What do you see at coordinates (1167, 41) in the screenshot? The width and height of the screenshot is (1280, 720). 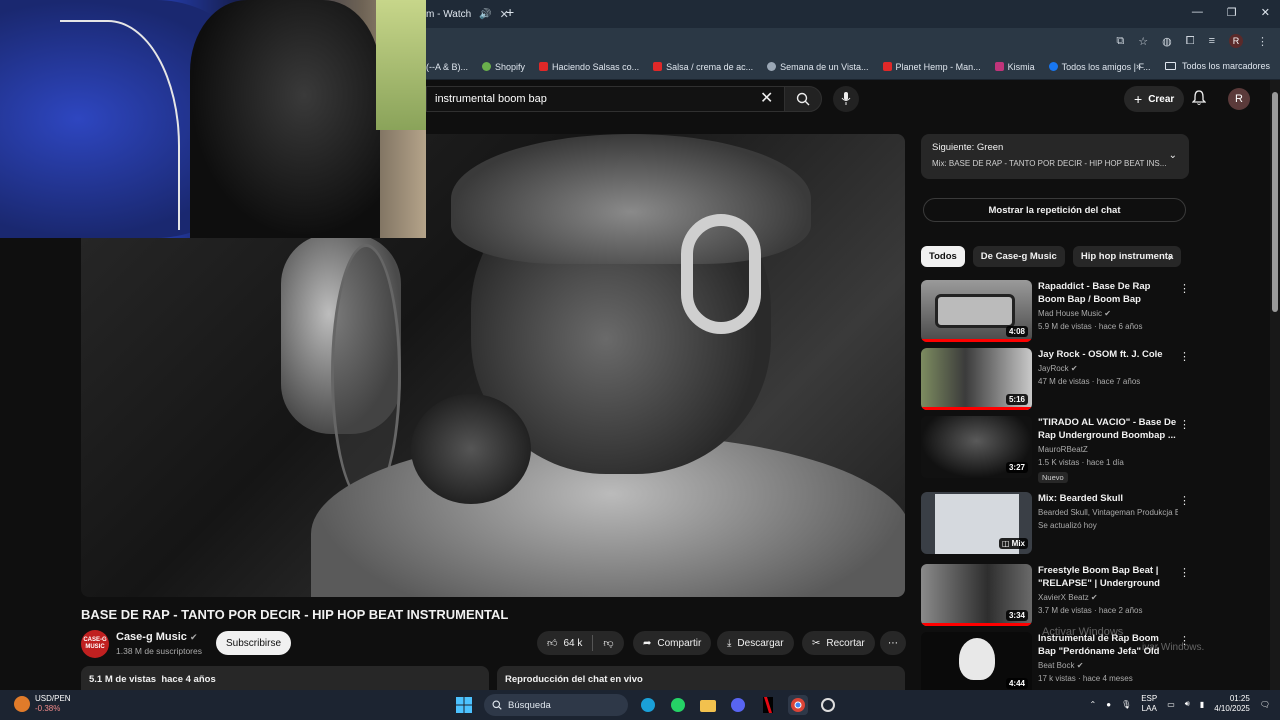 I see `extension-icon: ◍` at bounding box center [1167, 41].